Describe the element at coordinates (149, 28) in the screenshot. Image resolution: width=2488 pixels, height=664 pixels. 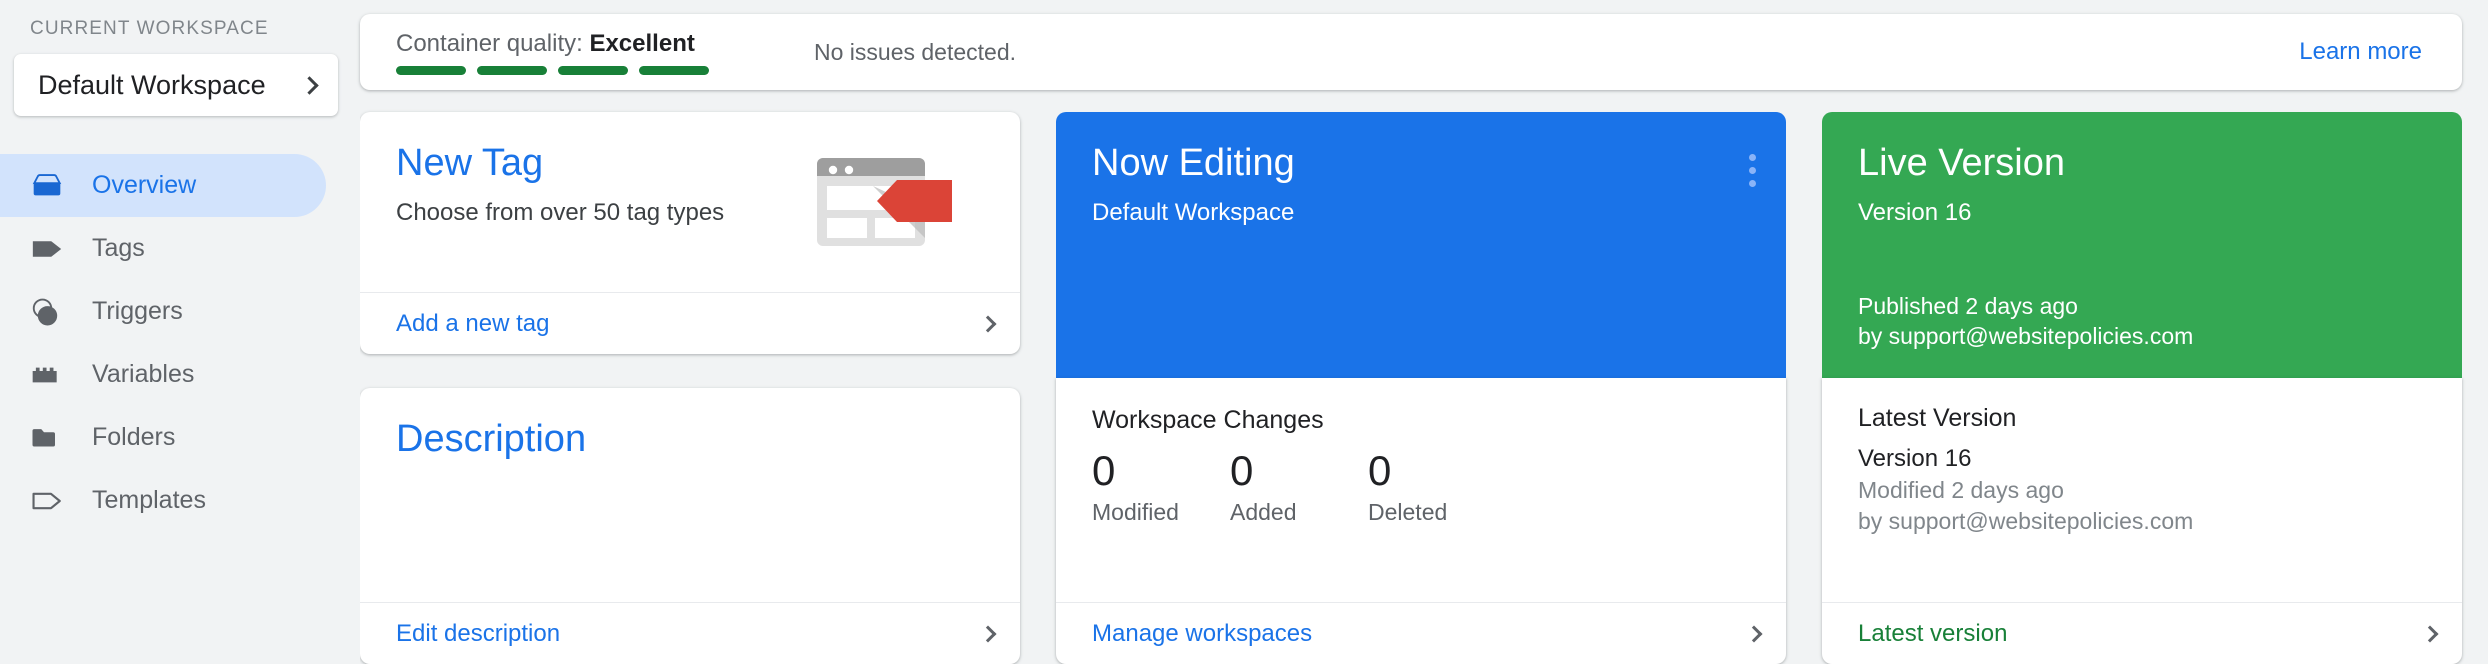
I see `current-workspace-label: CURRENT WORKSPACE` at that location.